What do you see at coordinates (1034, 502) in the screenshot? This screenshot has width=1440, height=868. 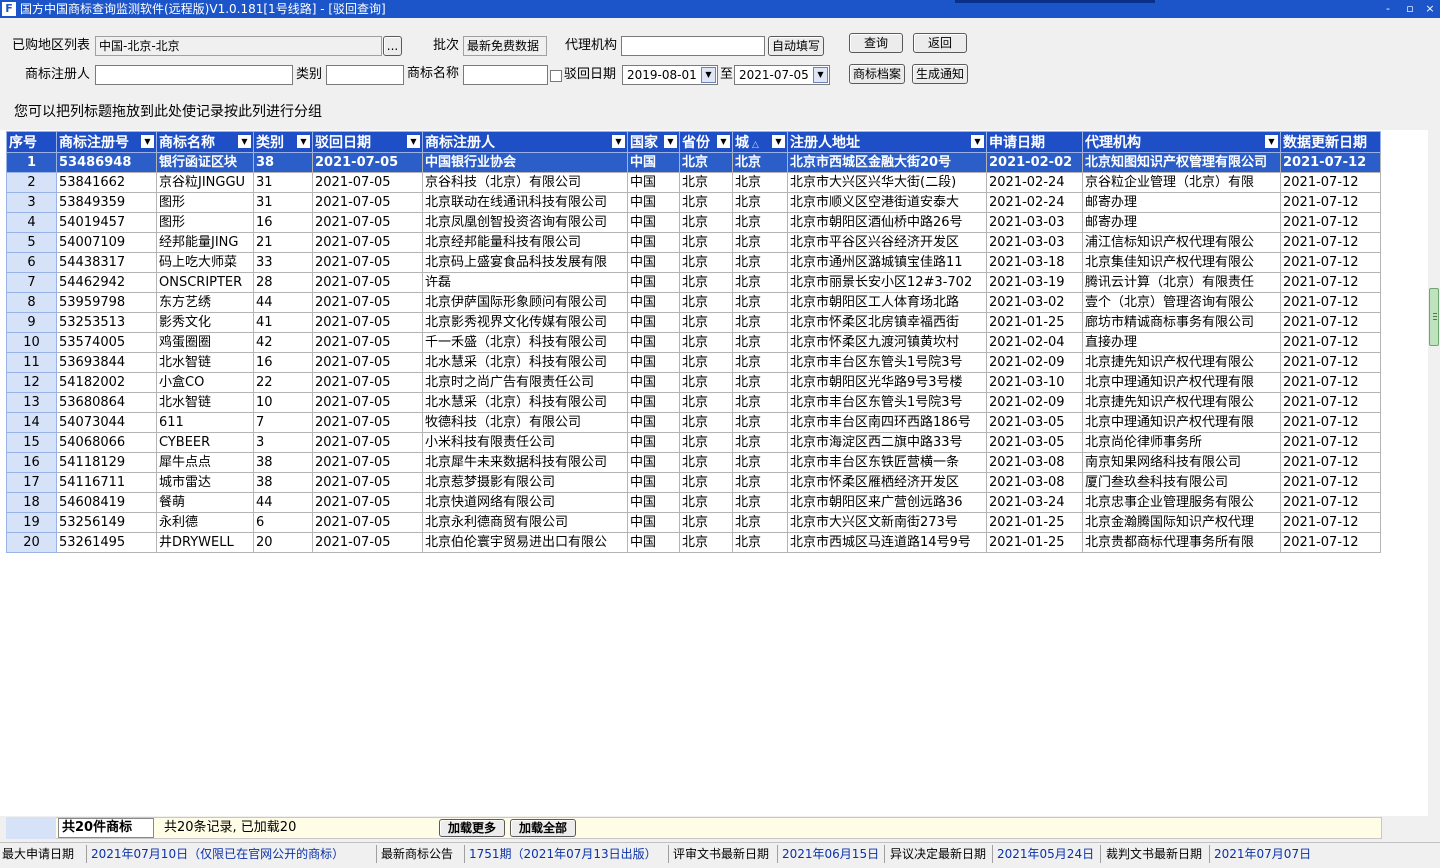 I see `cell-apply-date: 2021-03-24` at bounding box center [1034, 502].